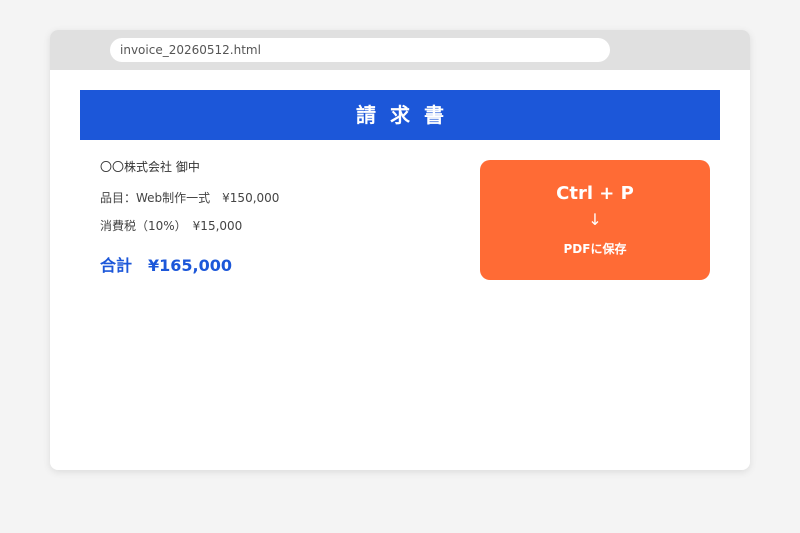 Image resolution: width=800 pixels, height=533 pixels. Describe the element at coordinates (166, 265) in the screenshot. I see `invoice-total: 合計 ¥165,000` at that location.